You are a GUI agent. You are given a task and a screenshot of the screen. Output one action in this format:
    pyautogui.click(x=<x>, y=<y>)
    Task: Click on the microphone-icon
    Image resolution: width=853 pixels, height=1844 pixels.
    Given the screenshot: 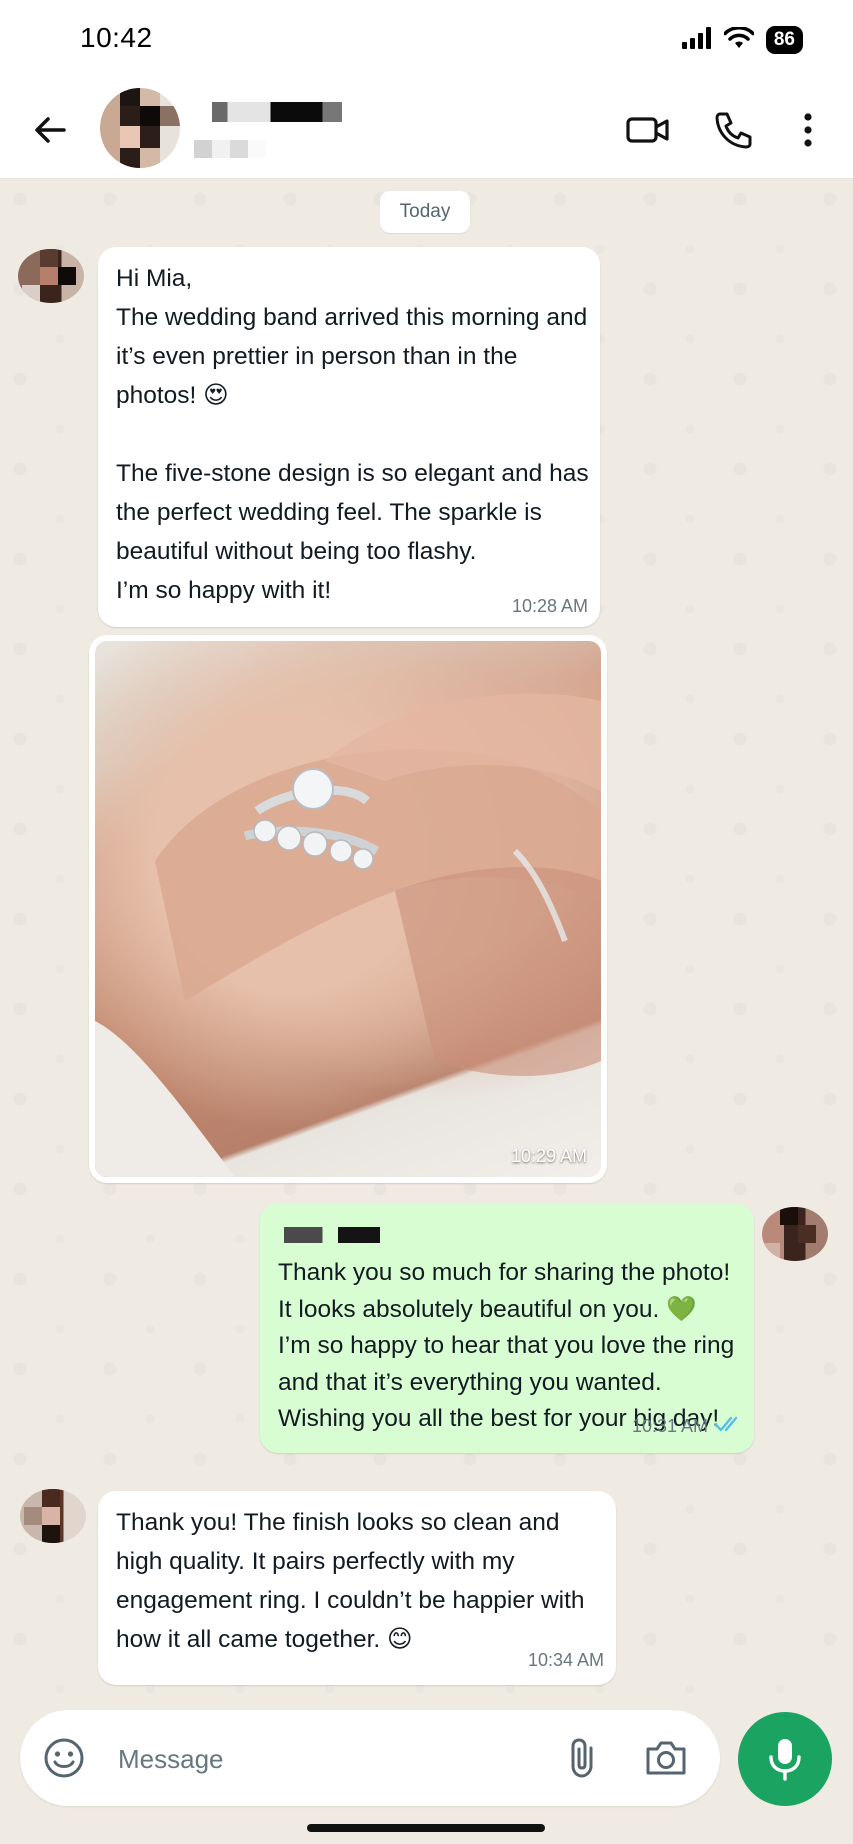 What is the action you would take?
    pyautogui.click(x=785, y=1760)
    